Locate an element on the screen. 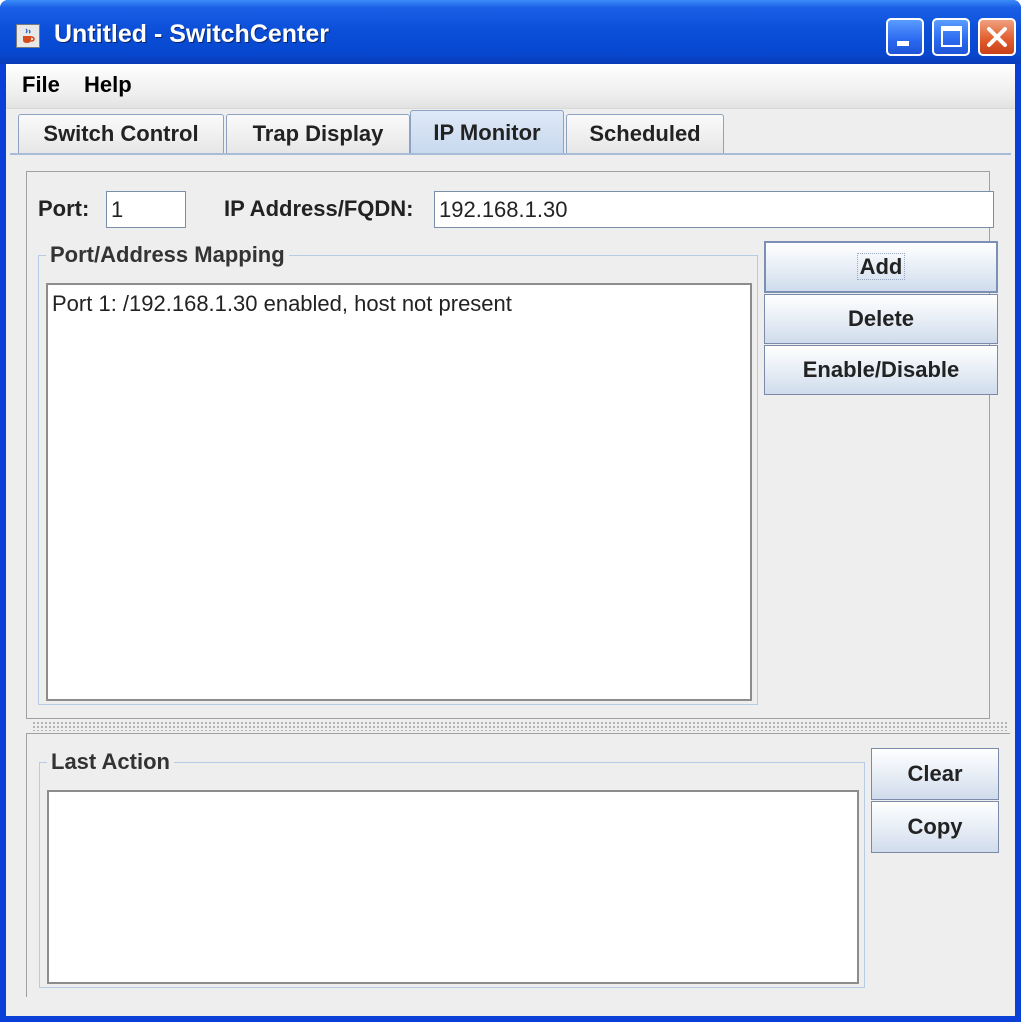 This screenshot has width=1021, height=1022. tab-ip-monitor: IP Monitor is located at coordinates (487, 132).